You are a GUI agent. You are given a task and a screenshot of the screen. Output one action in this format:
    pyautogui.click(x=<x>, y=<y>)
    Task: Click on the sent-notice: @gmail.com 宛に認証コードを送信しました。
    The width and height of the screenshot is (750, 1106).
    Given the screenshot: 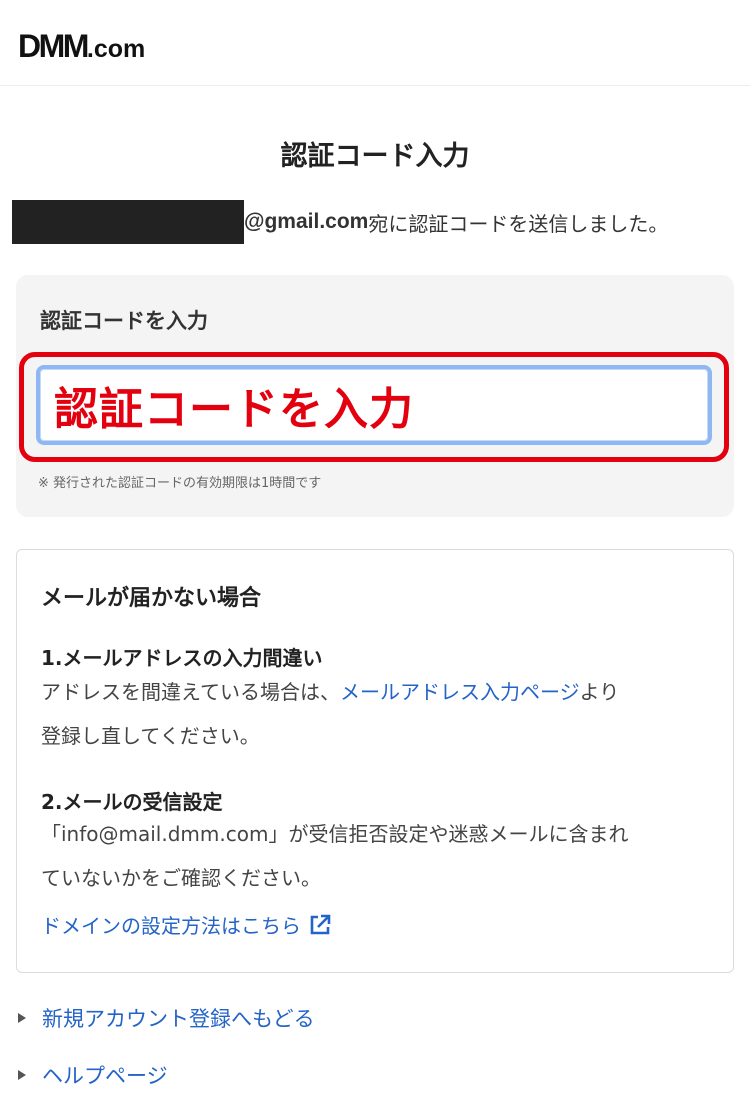 What is the action you would take?
    pyautogui.click(x=340, y=222)
    